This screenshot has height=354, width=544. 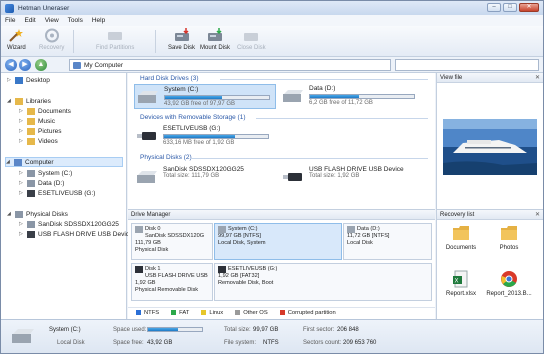 What do you see at coordinates (461, 237) in the screenshot?
I see `recovery-item-documents: Documents` at bounding box center [461, 237].